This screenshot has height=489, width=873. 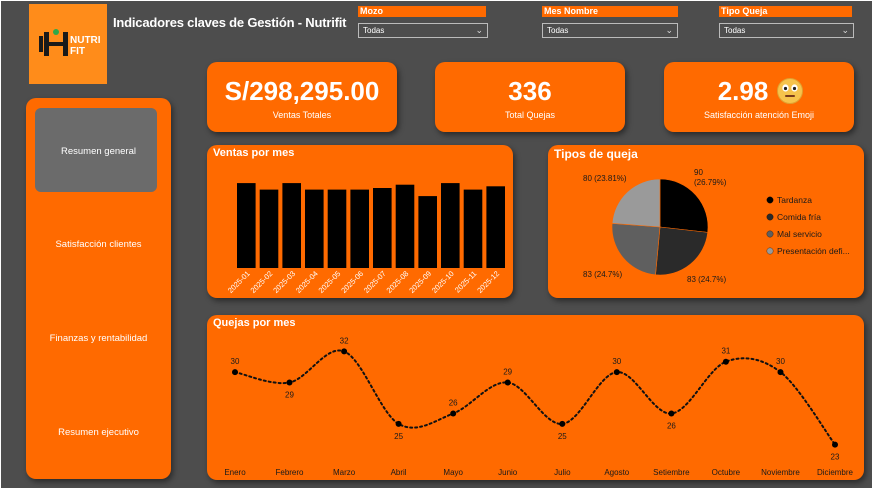 What do you see at coordinates (671, 426) in the screenshot?
I see `quejas-data-label: 26` at bounding box center [671, 426].